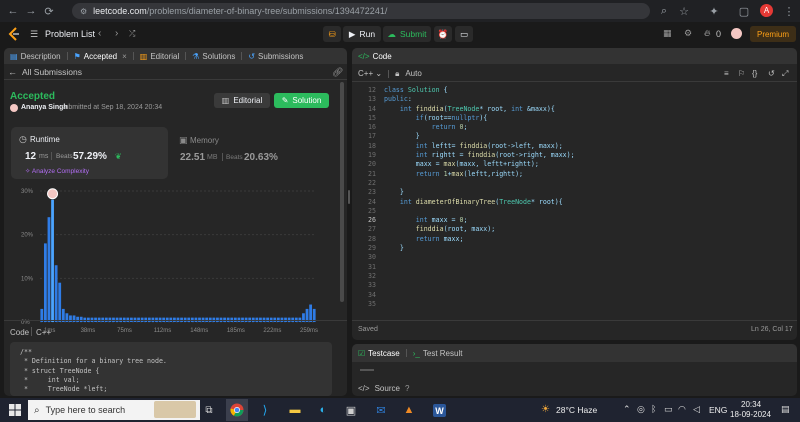 This screenshot has height=422, width=800. What do you see at coordinates (323, 410) in the screenshot?
I see `edge-taskbar-icon: ◐` at bounding box center [323, 410].